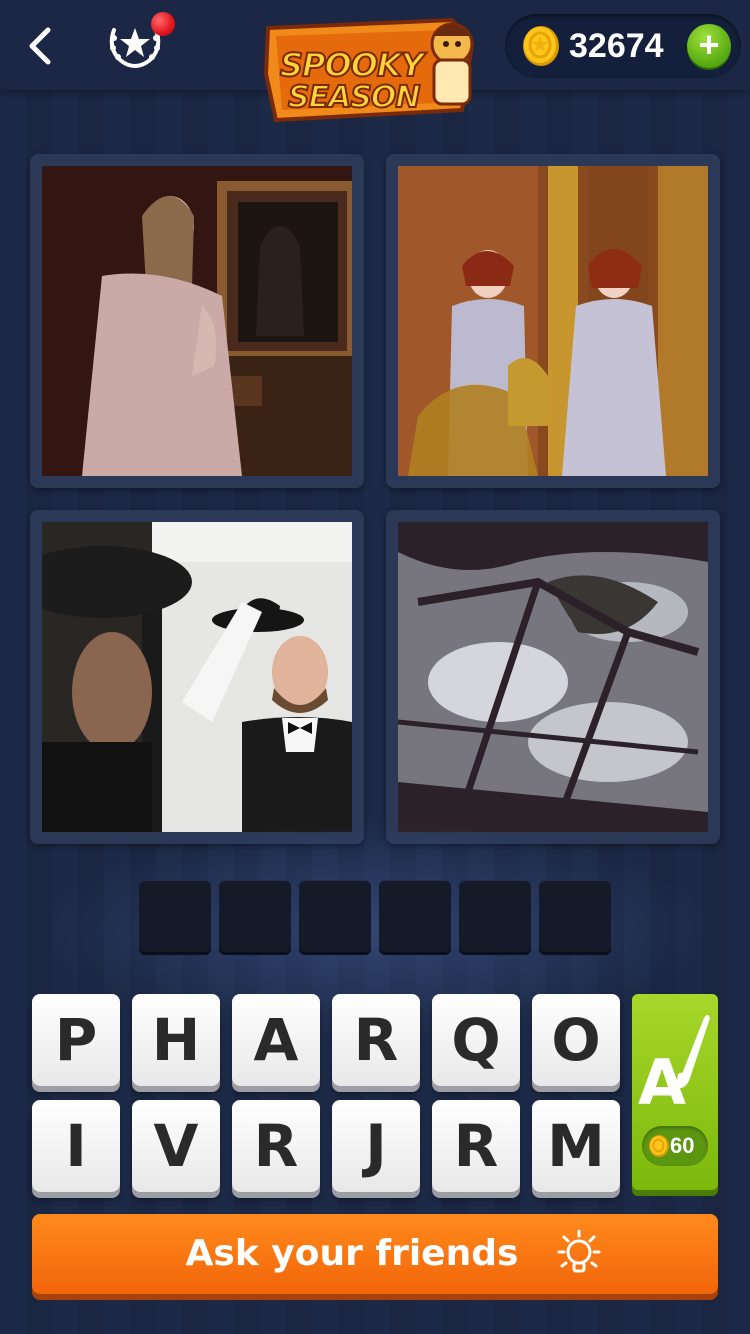 The height and width of the screenshot is (1334, 750). What do you see at coordinates (674, 1067) in the screenshot?
I see `paintbrush-letter-icon: A` at bounding box center [674, 1067].